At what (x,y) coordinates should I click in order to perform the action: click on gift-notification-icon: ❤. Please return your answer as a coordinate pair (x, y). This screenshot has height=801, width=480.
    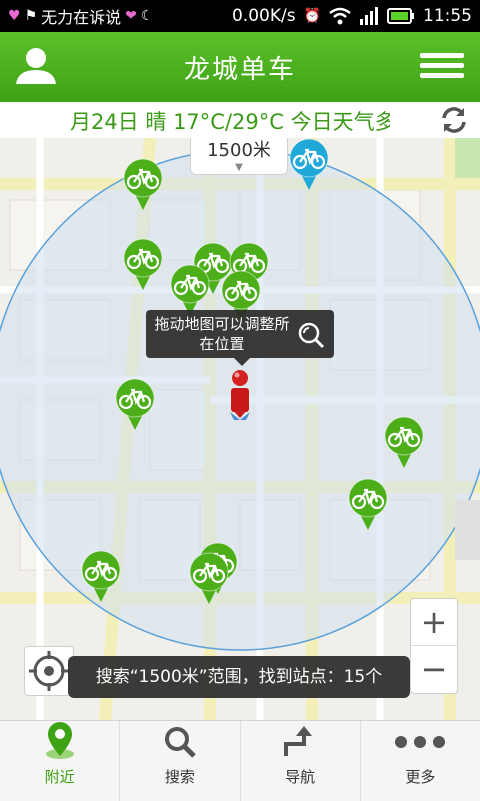
    Looking at the image, I should click on (131, 16).